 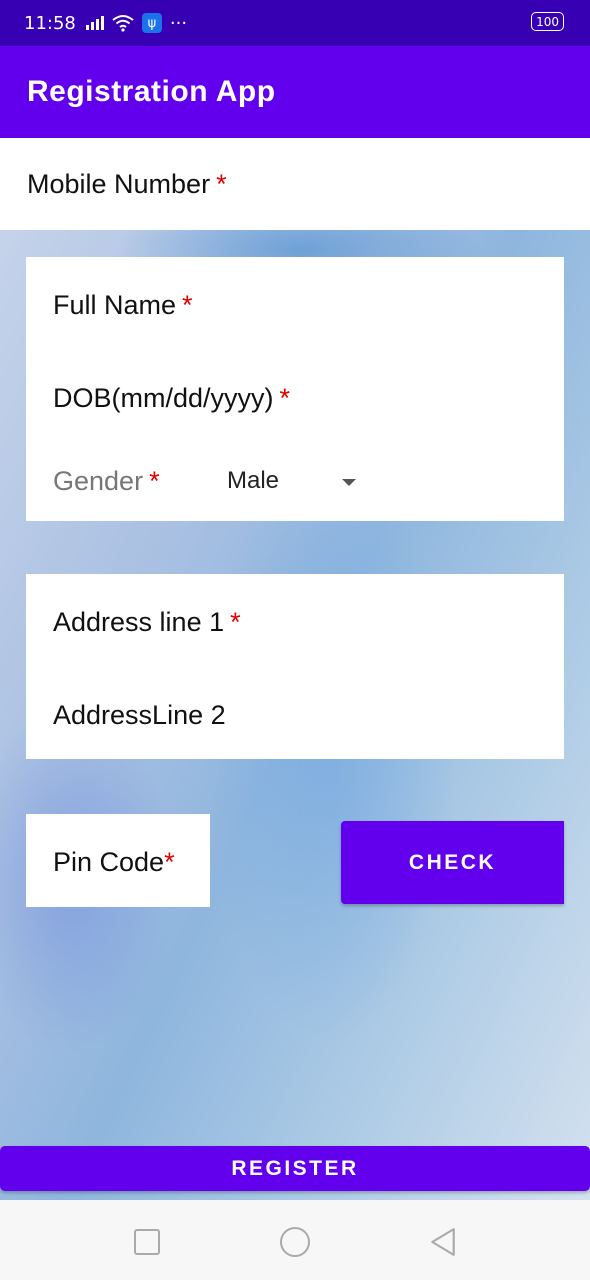 What do you see at coordinates (349, 482) in the screenshot?
I see `chevron-down-icon` at bounding box center [349, 482].